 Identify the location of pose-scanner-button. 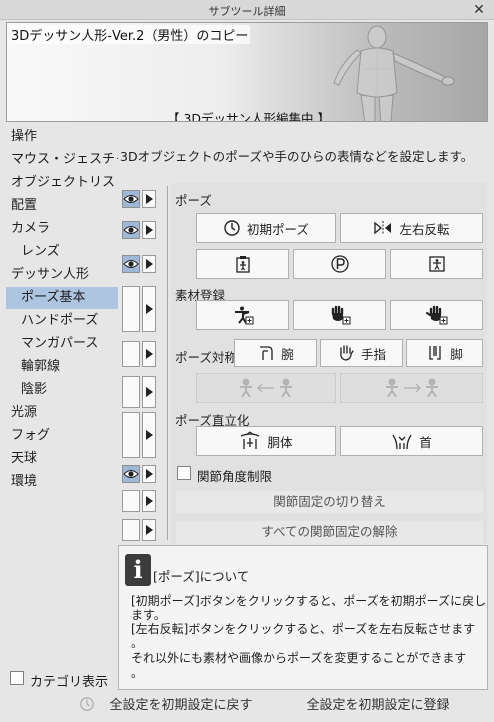
(242, 264).